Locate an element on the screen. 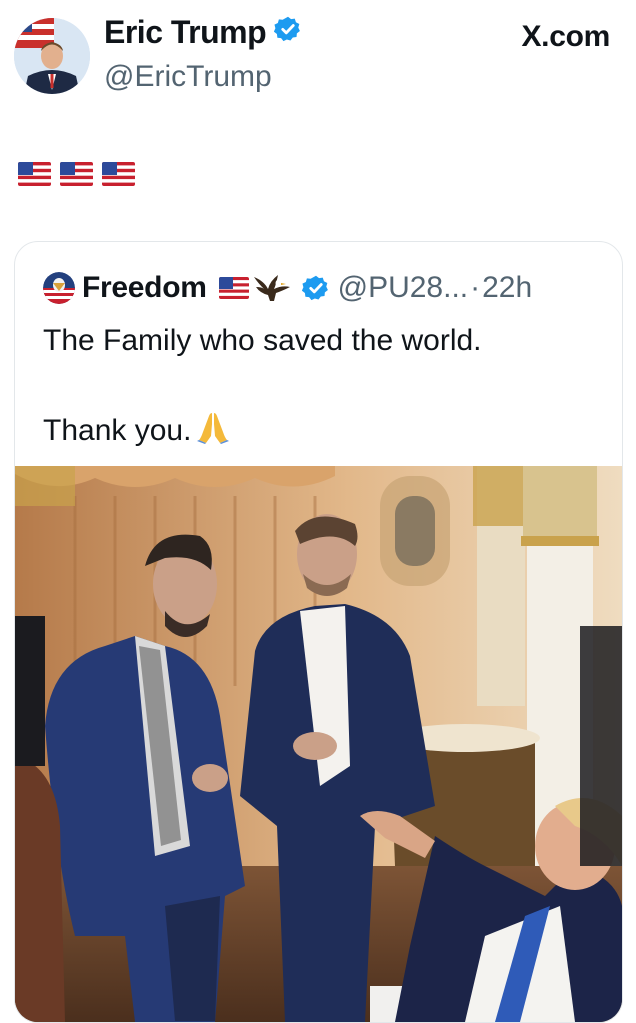 The height and width of the screenshot is (1023, 636). quoted-author-avatar is located at coordinates (59, 288).